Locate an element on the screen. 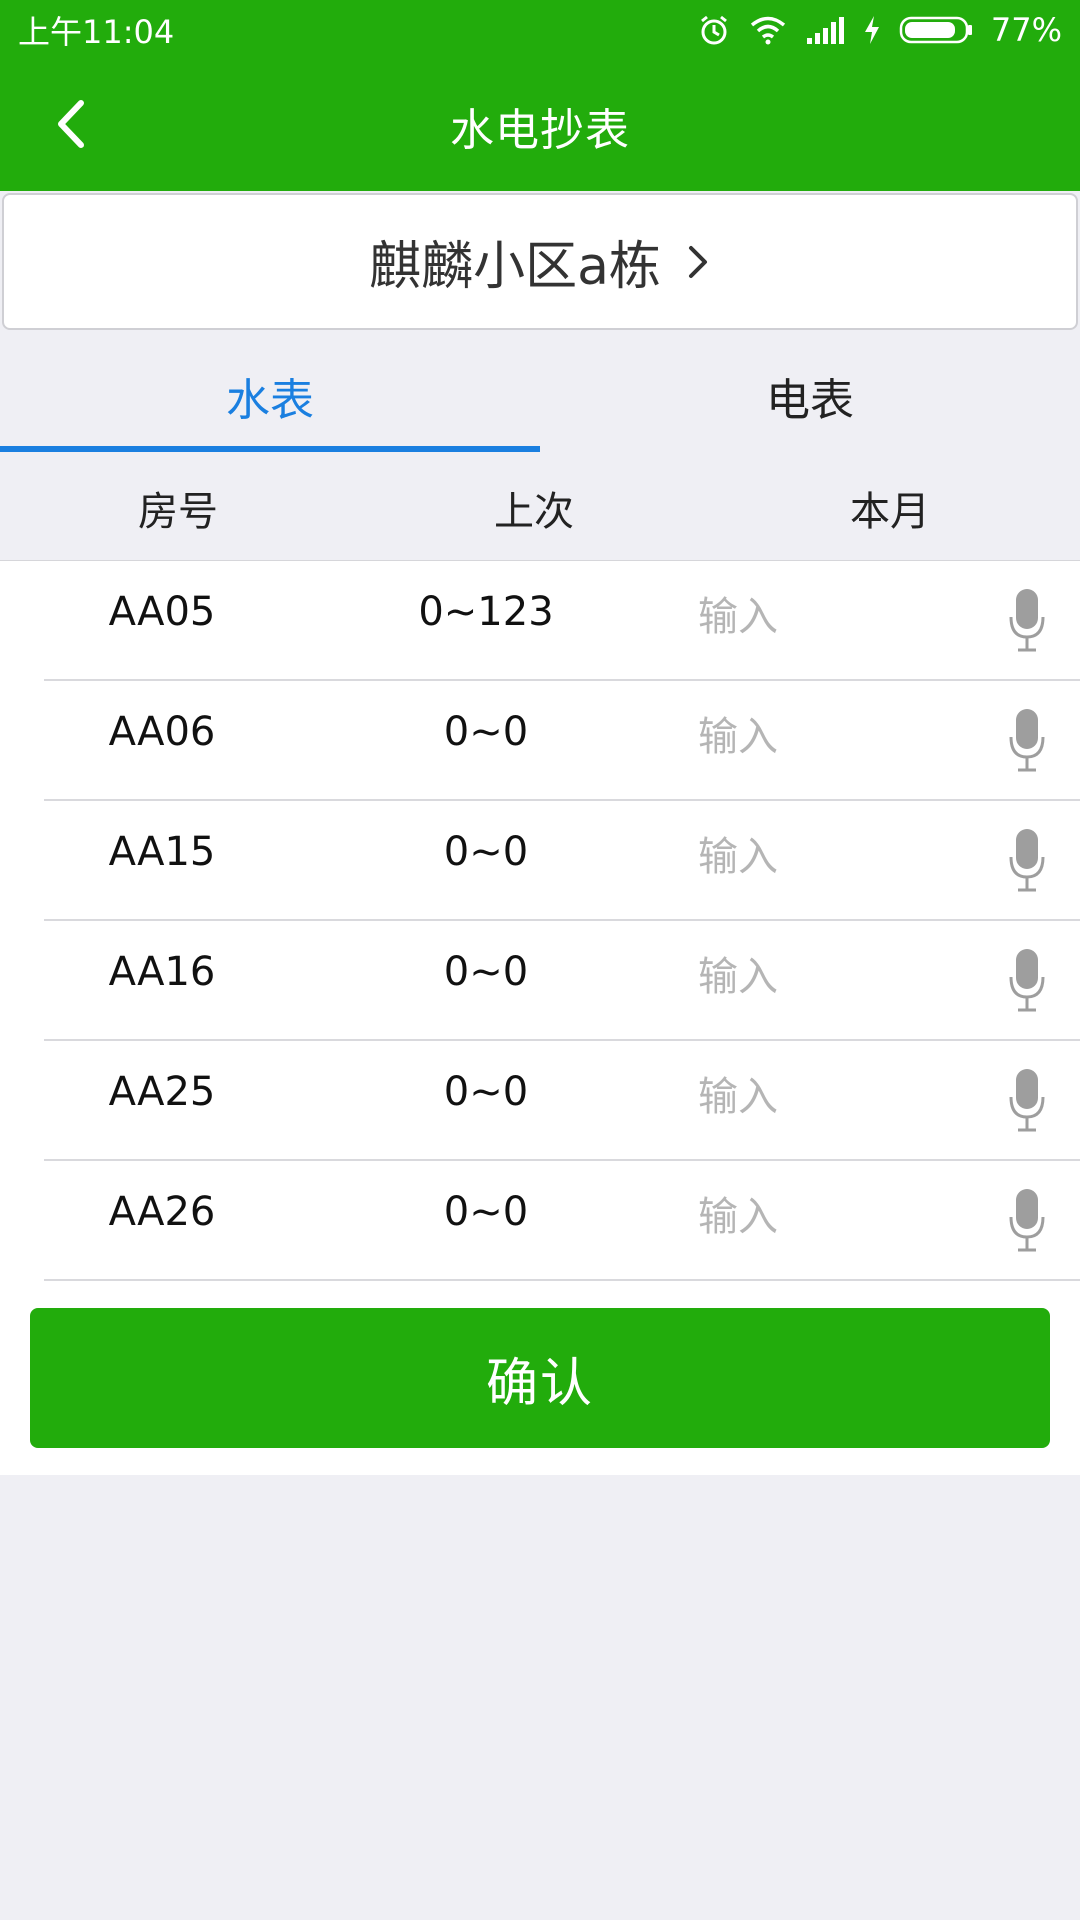 This screenshot has width=1080, height=1920. table-row: AA05 0~123 is located at coordinates (562, 621).